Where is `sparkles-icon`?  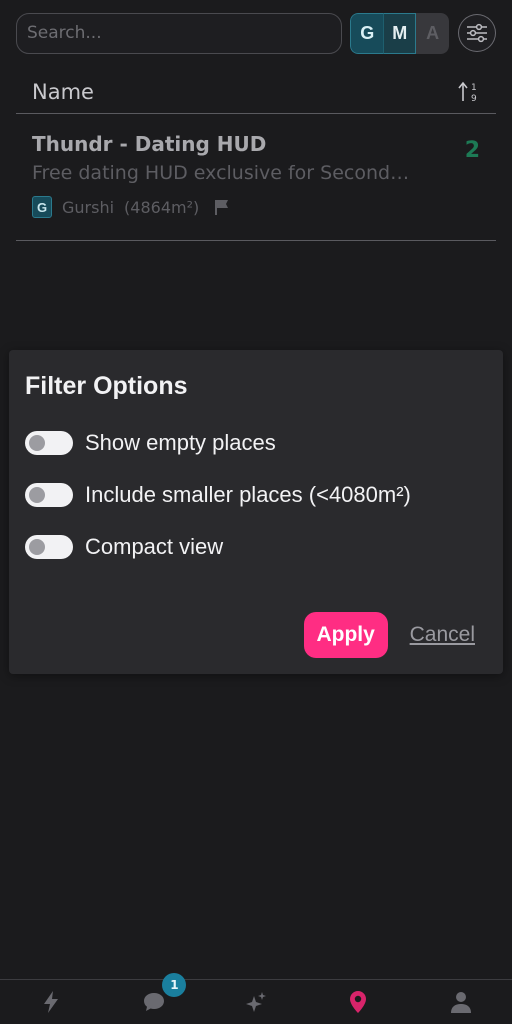 sparkles-icon is located at coordinates (256, 1002).